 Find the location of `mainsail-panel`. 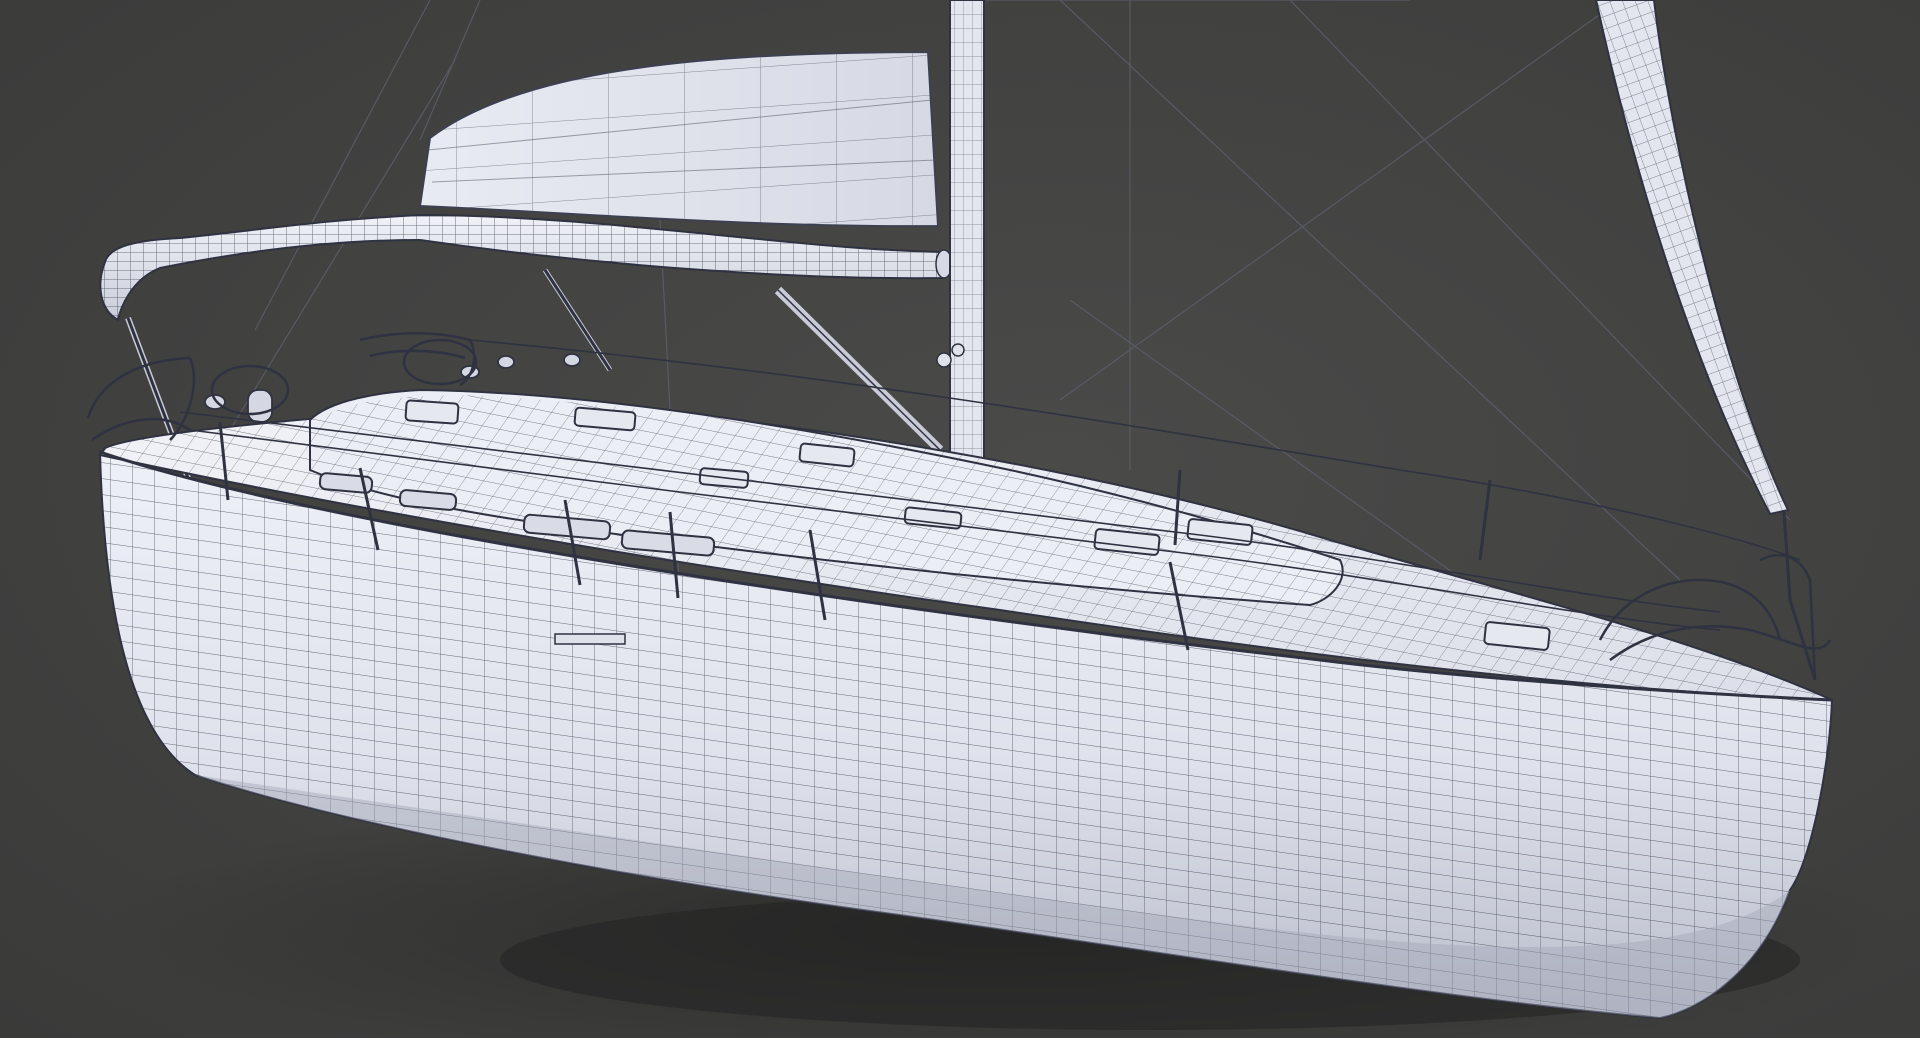

mainsail-panel is located at coordinates (679, 139).